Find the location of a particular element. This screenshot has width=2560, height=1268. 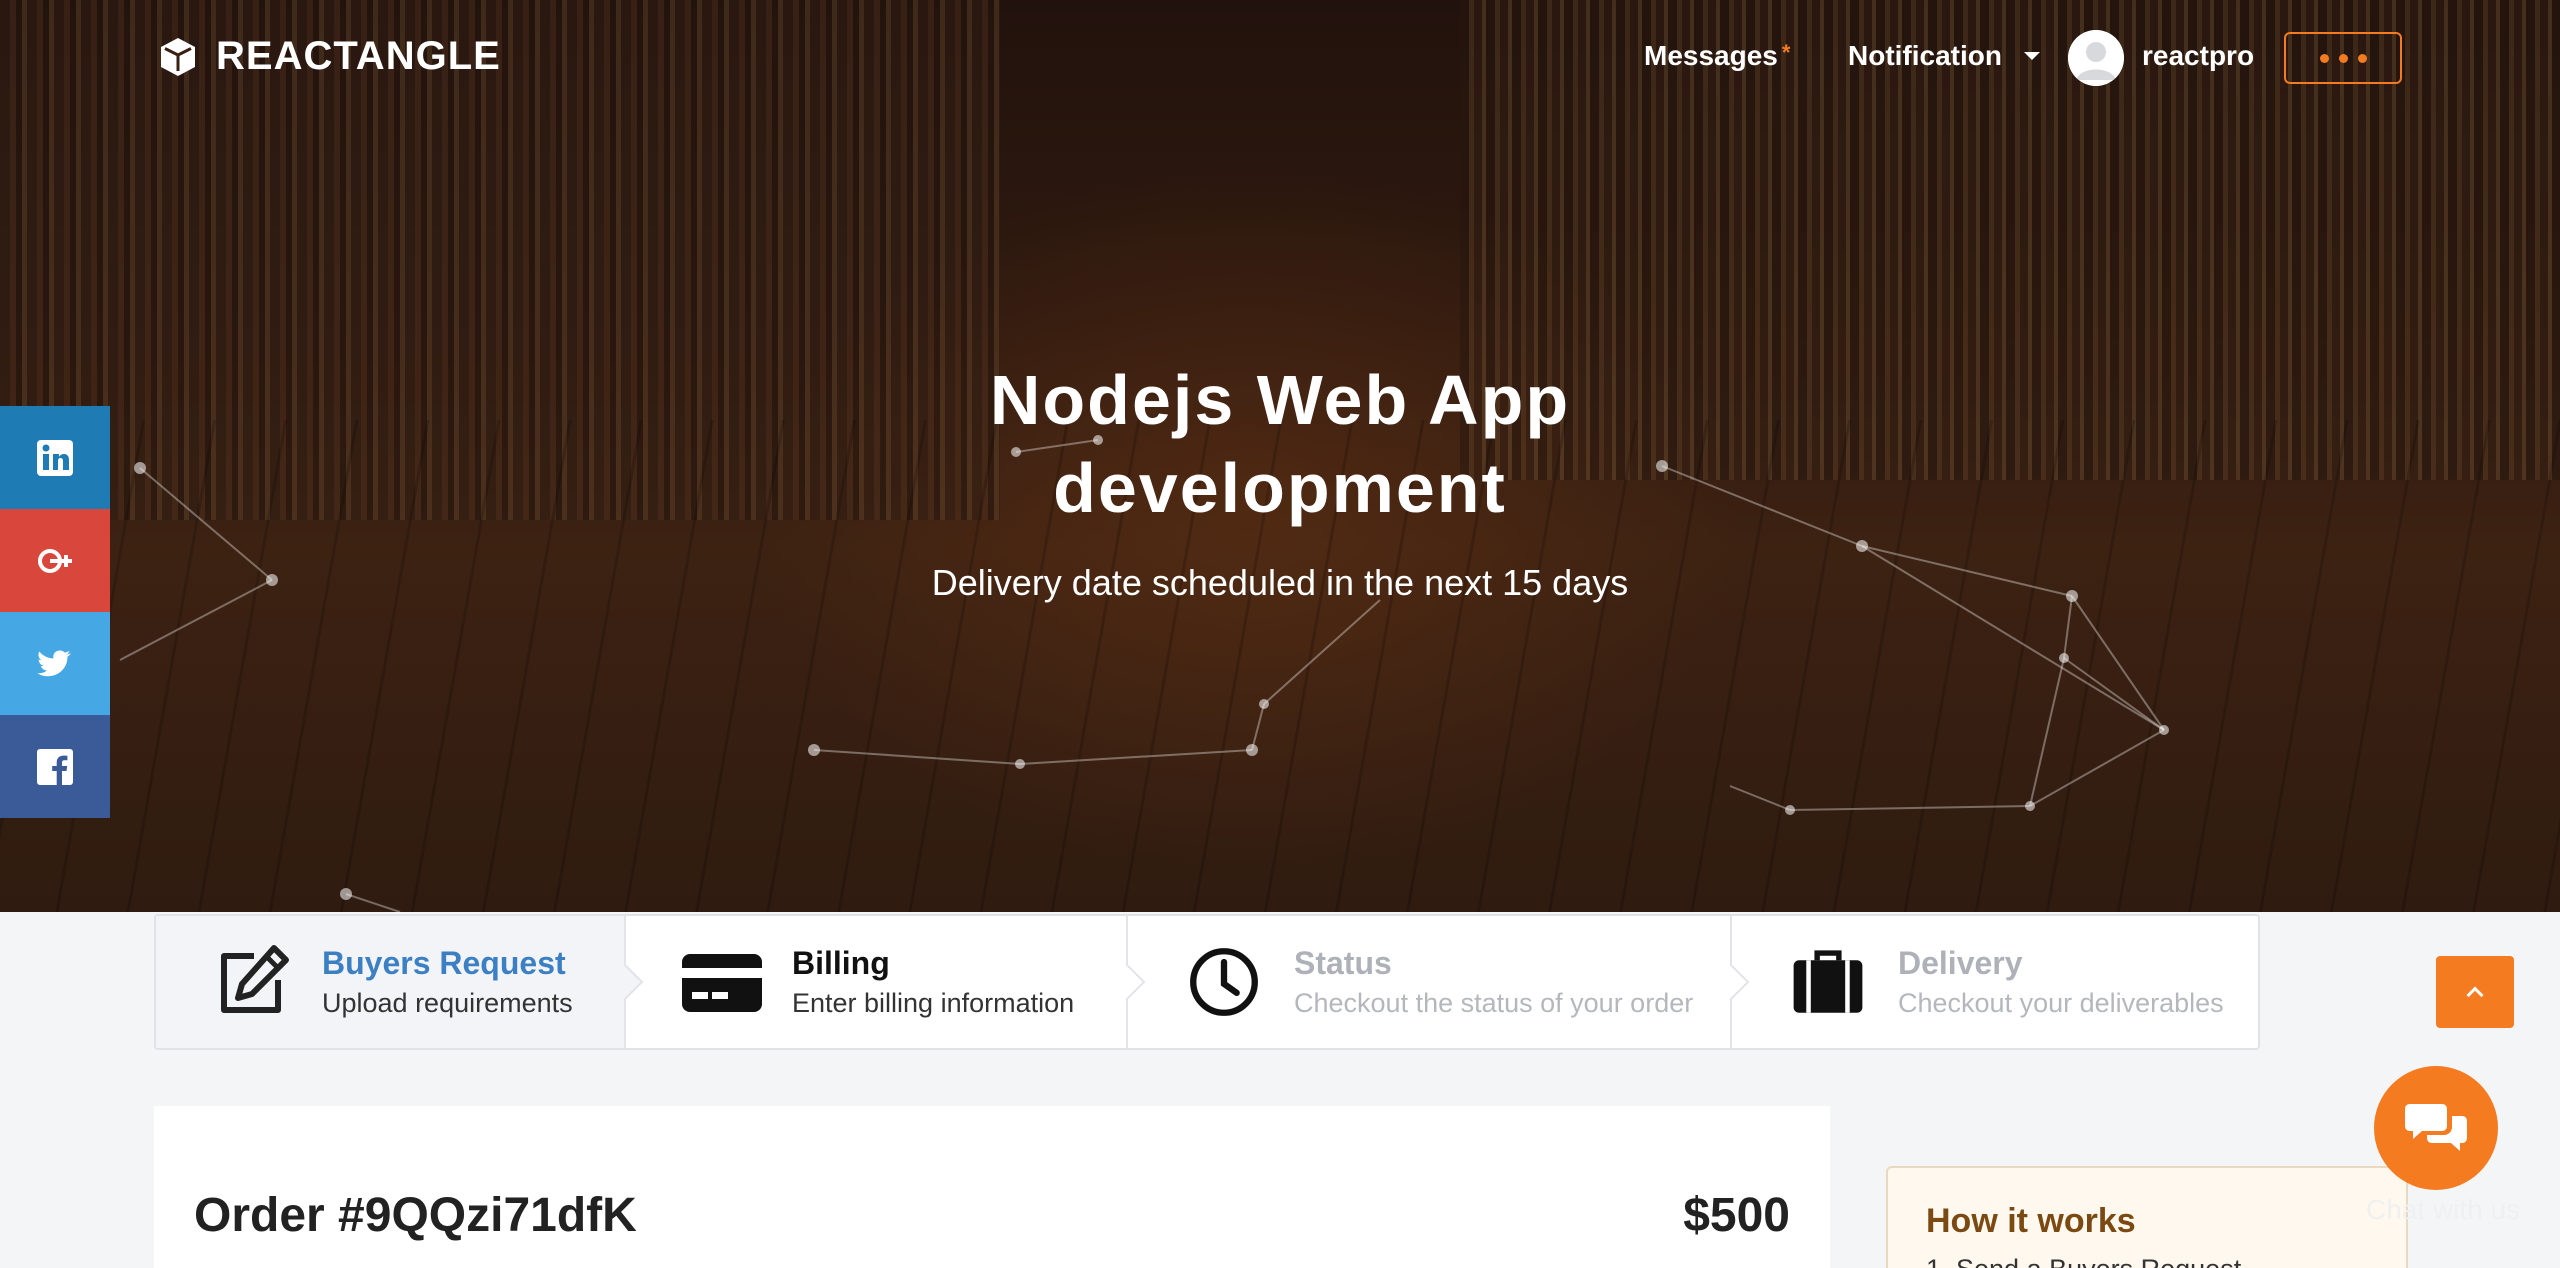

step-description: Checkout the status of your order is located at coordinates (1494, 1003).